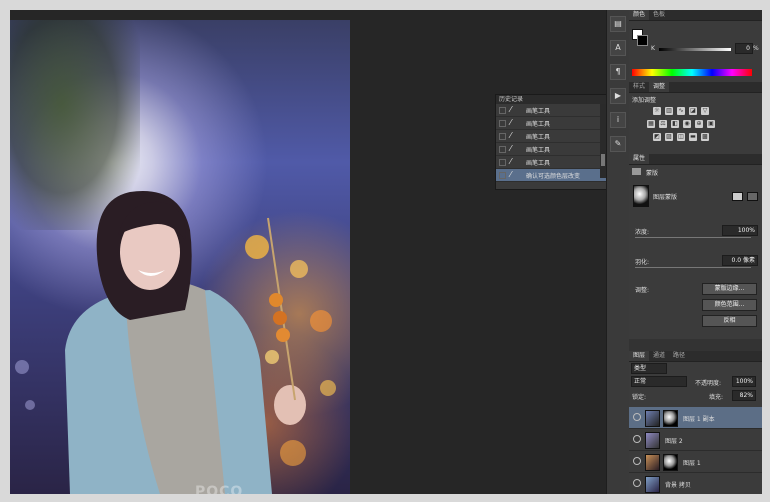 This screenshot has height=502, width=770. I want to click on opacity-field: 100%, so click(744, 381).